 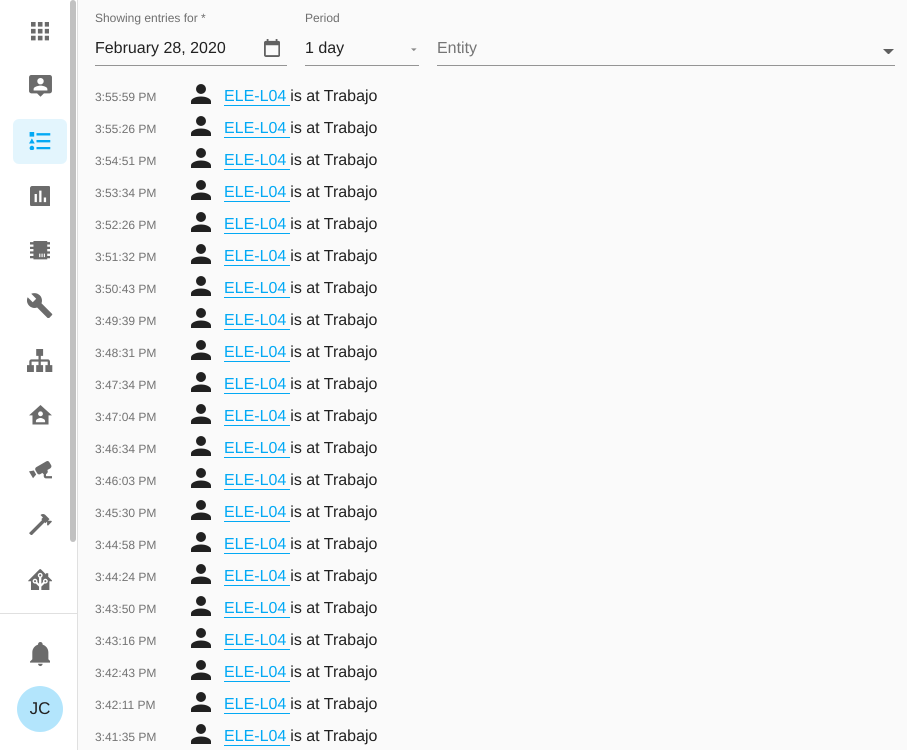 I want to click on field-label: Showing entries for *, so click(x=151, y=18).